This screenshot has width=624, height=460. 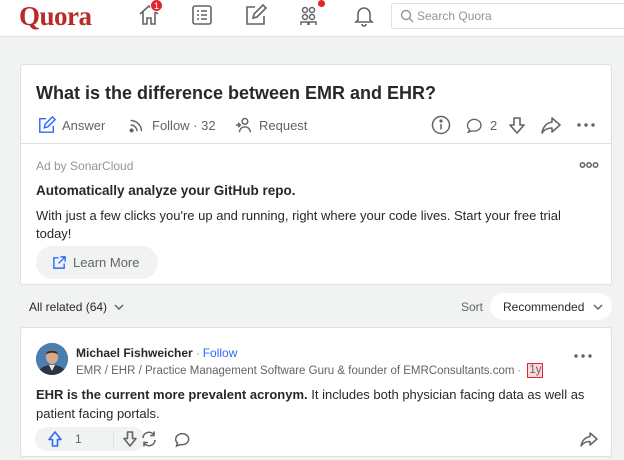 I want to click on learn-more-button: Learn More, so click(x=97, y=262).